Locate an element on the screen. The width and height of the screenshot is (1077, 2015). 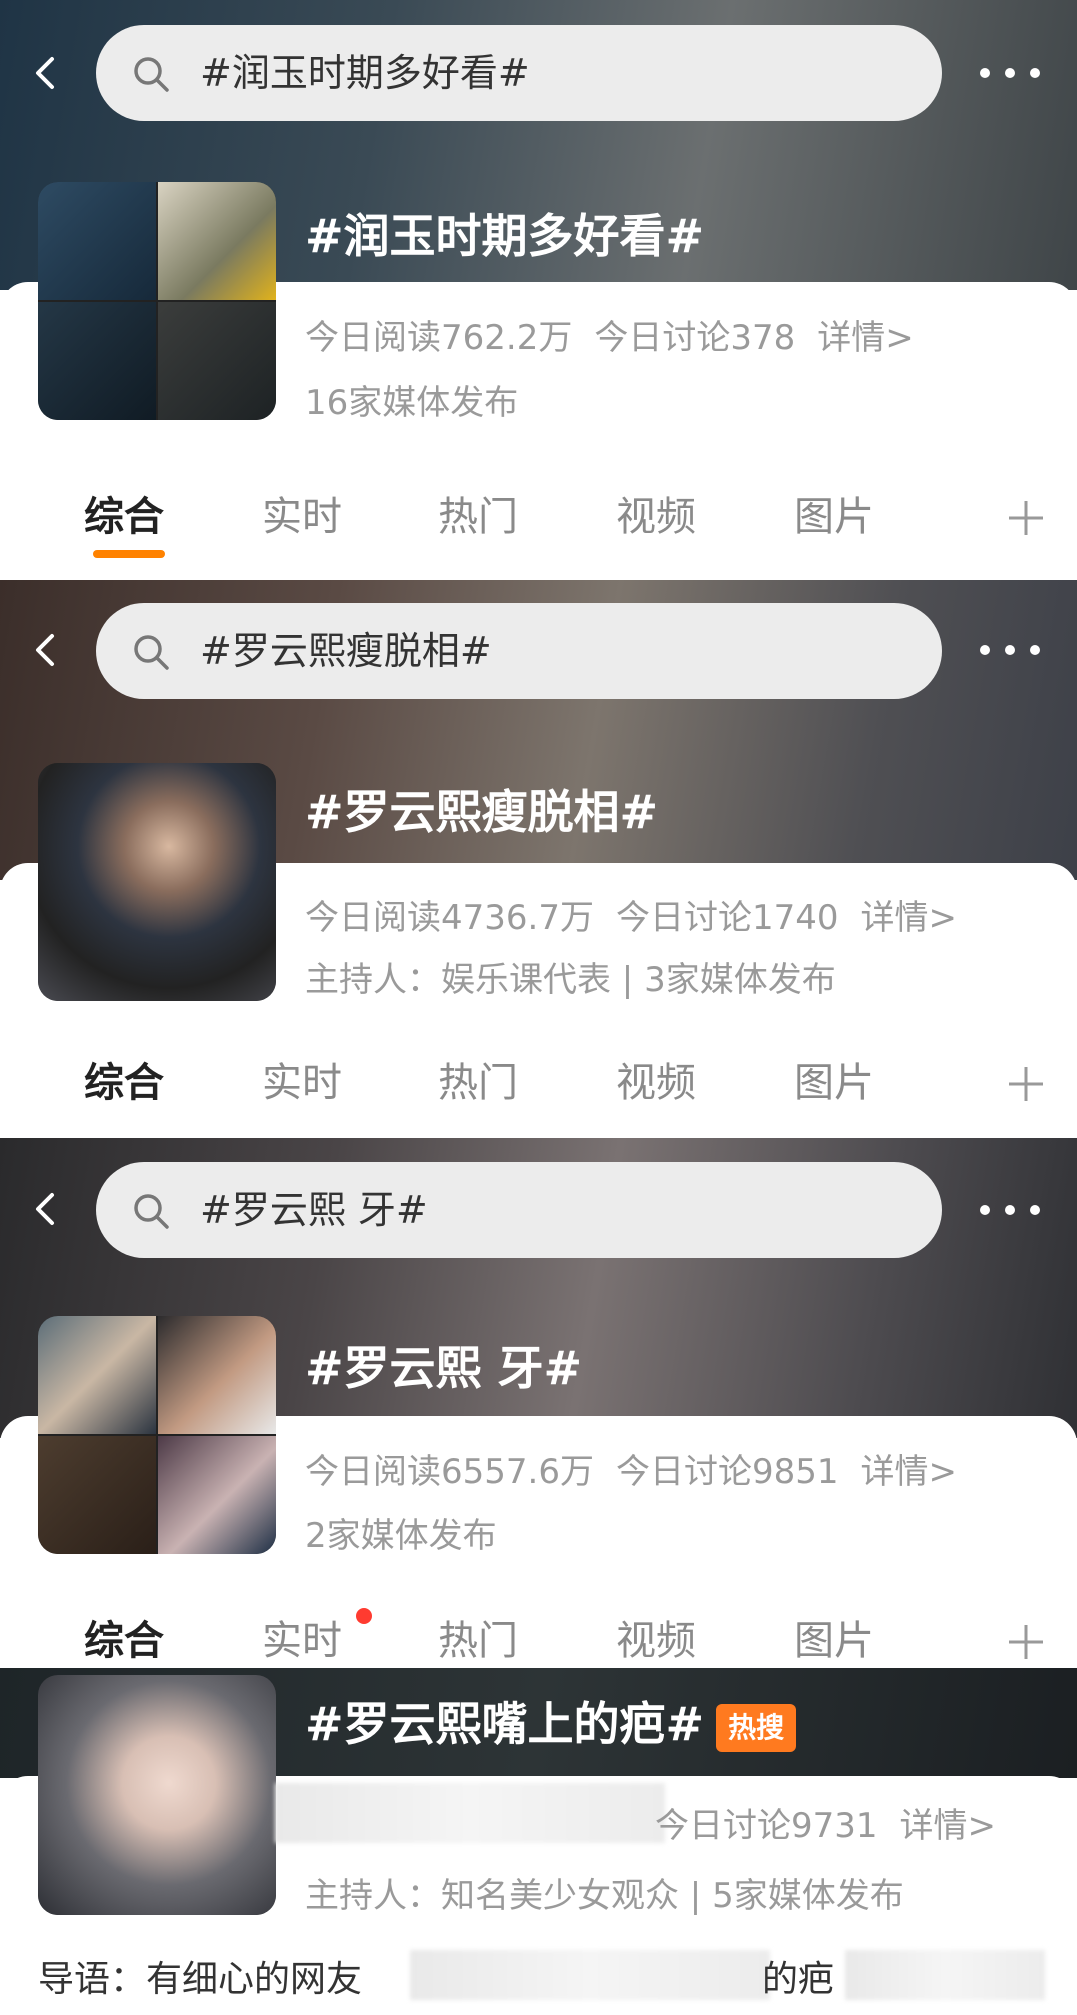
discussion-count: 今日讨论9731 is located at coordinates (766, 1826).